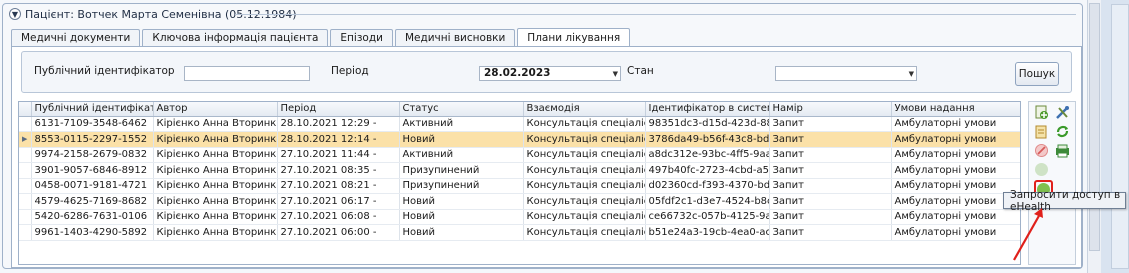 This screenshot has height=273, width=1129. Describe the element at coordinates (1062, 150) in the screenshot. I see `print-icon` at that location.